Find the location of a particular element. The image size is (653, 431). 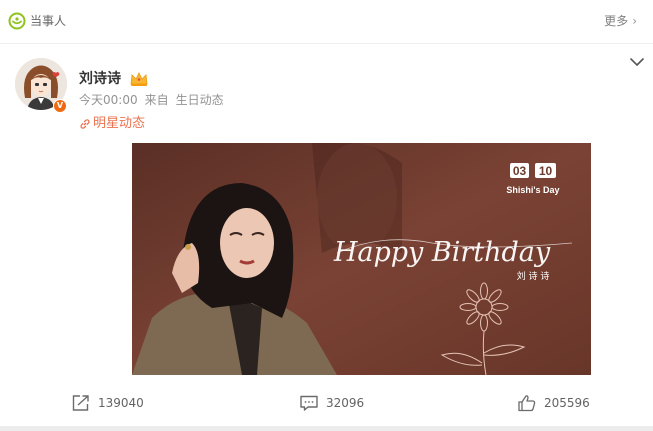

birthday-script: Happy Birthday is located at coordinates (442, 252).